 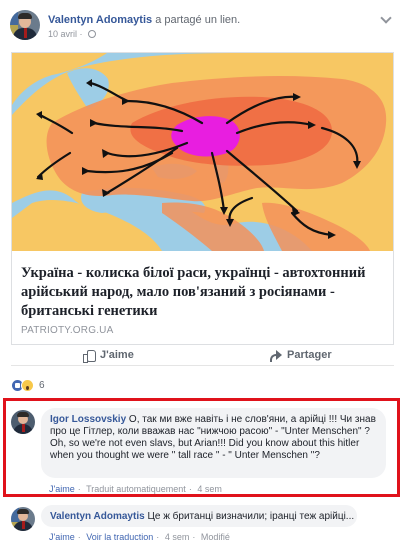 What do you see at coordinates (100, 20) in the screenshot?
I see `author-name: Valentyn Adomaytis` at bounding box center [100, 20].